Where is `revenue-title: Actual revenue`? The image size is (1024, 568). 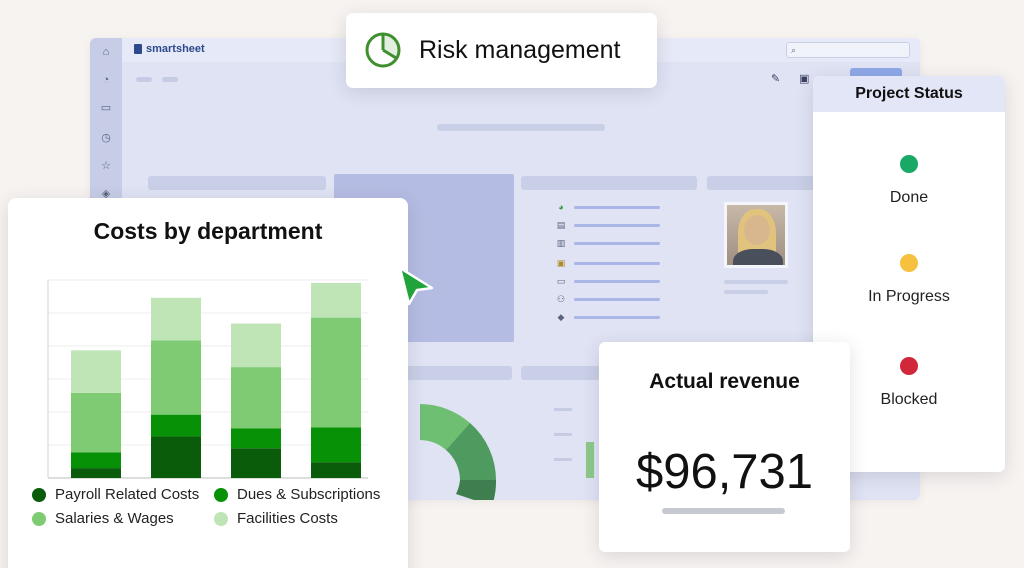 revenue-title: Actual revenue is located at coordinates (724, 381).